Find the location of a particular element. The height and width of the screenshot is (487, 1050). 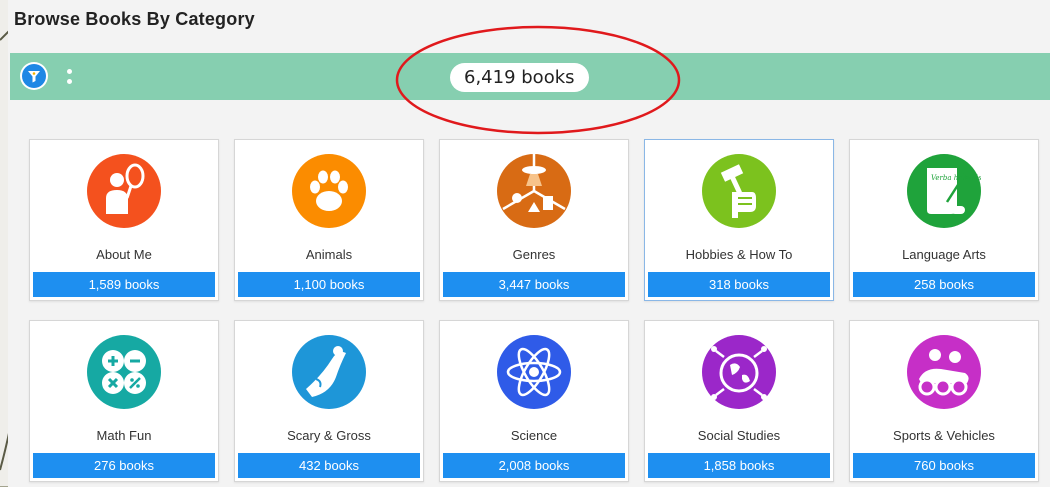

category-card-science: Science 2,008 books is located at coordinates (534, 401).